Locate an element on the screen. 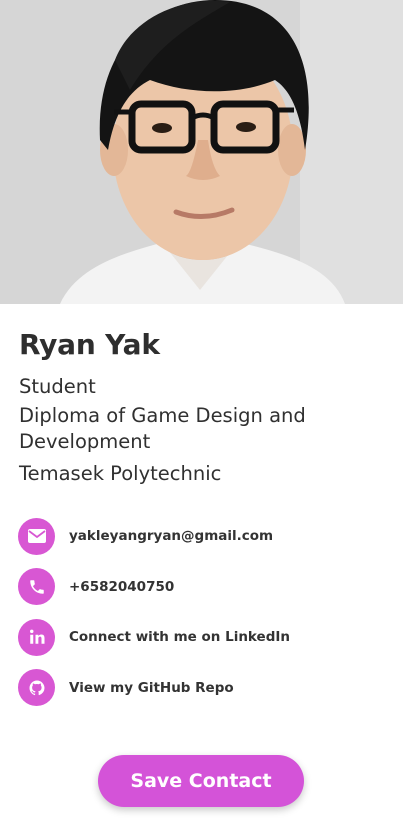  profile-program: Diploma of Game Design and Development is located at coordinates (162, 428).